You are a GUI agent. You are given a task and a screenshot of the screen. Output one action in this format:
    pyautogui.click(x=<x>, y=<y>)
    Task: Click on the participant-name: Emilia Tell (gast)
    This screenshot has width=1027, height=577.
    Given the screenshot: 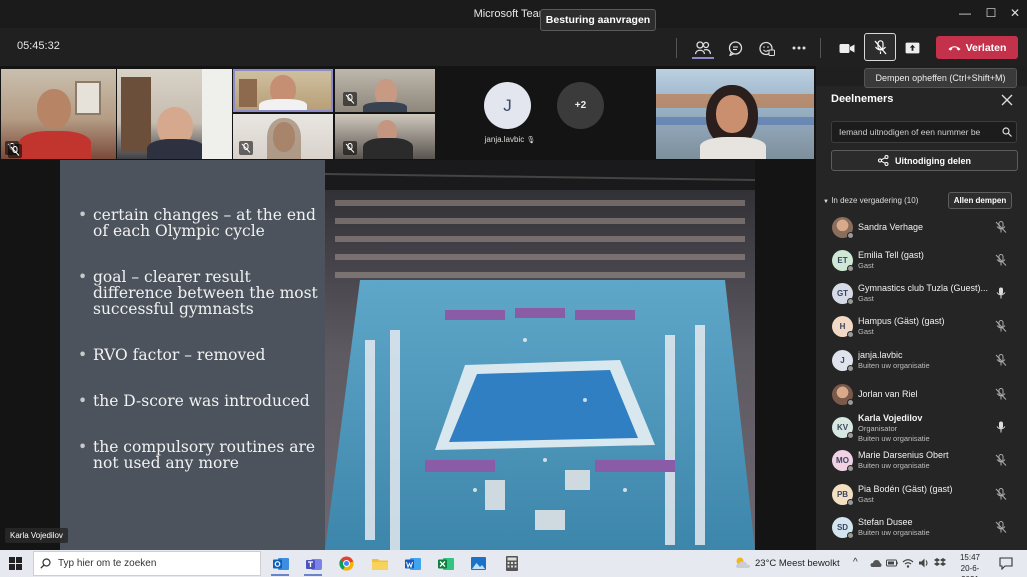 What is the action you would take?
    pyautogui.click(x=891, y=255)
    